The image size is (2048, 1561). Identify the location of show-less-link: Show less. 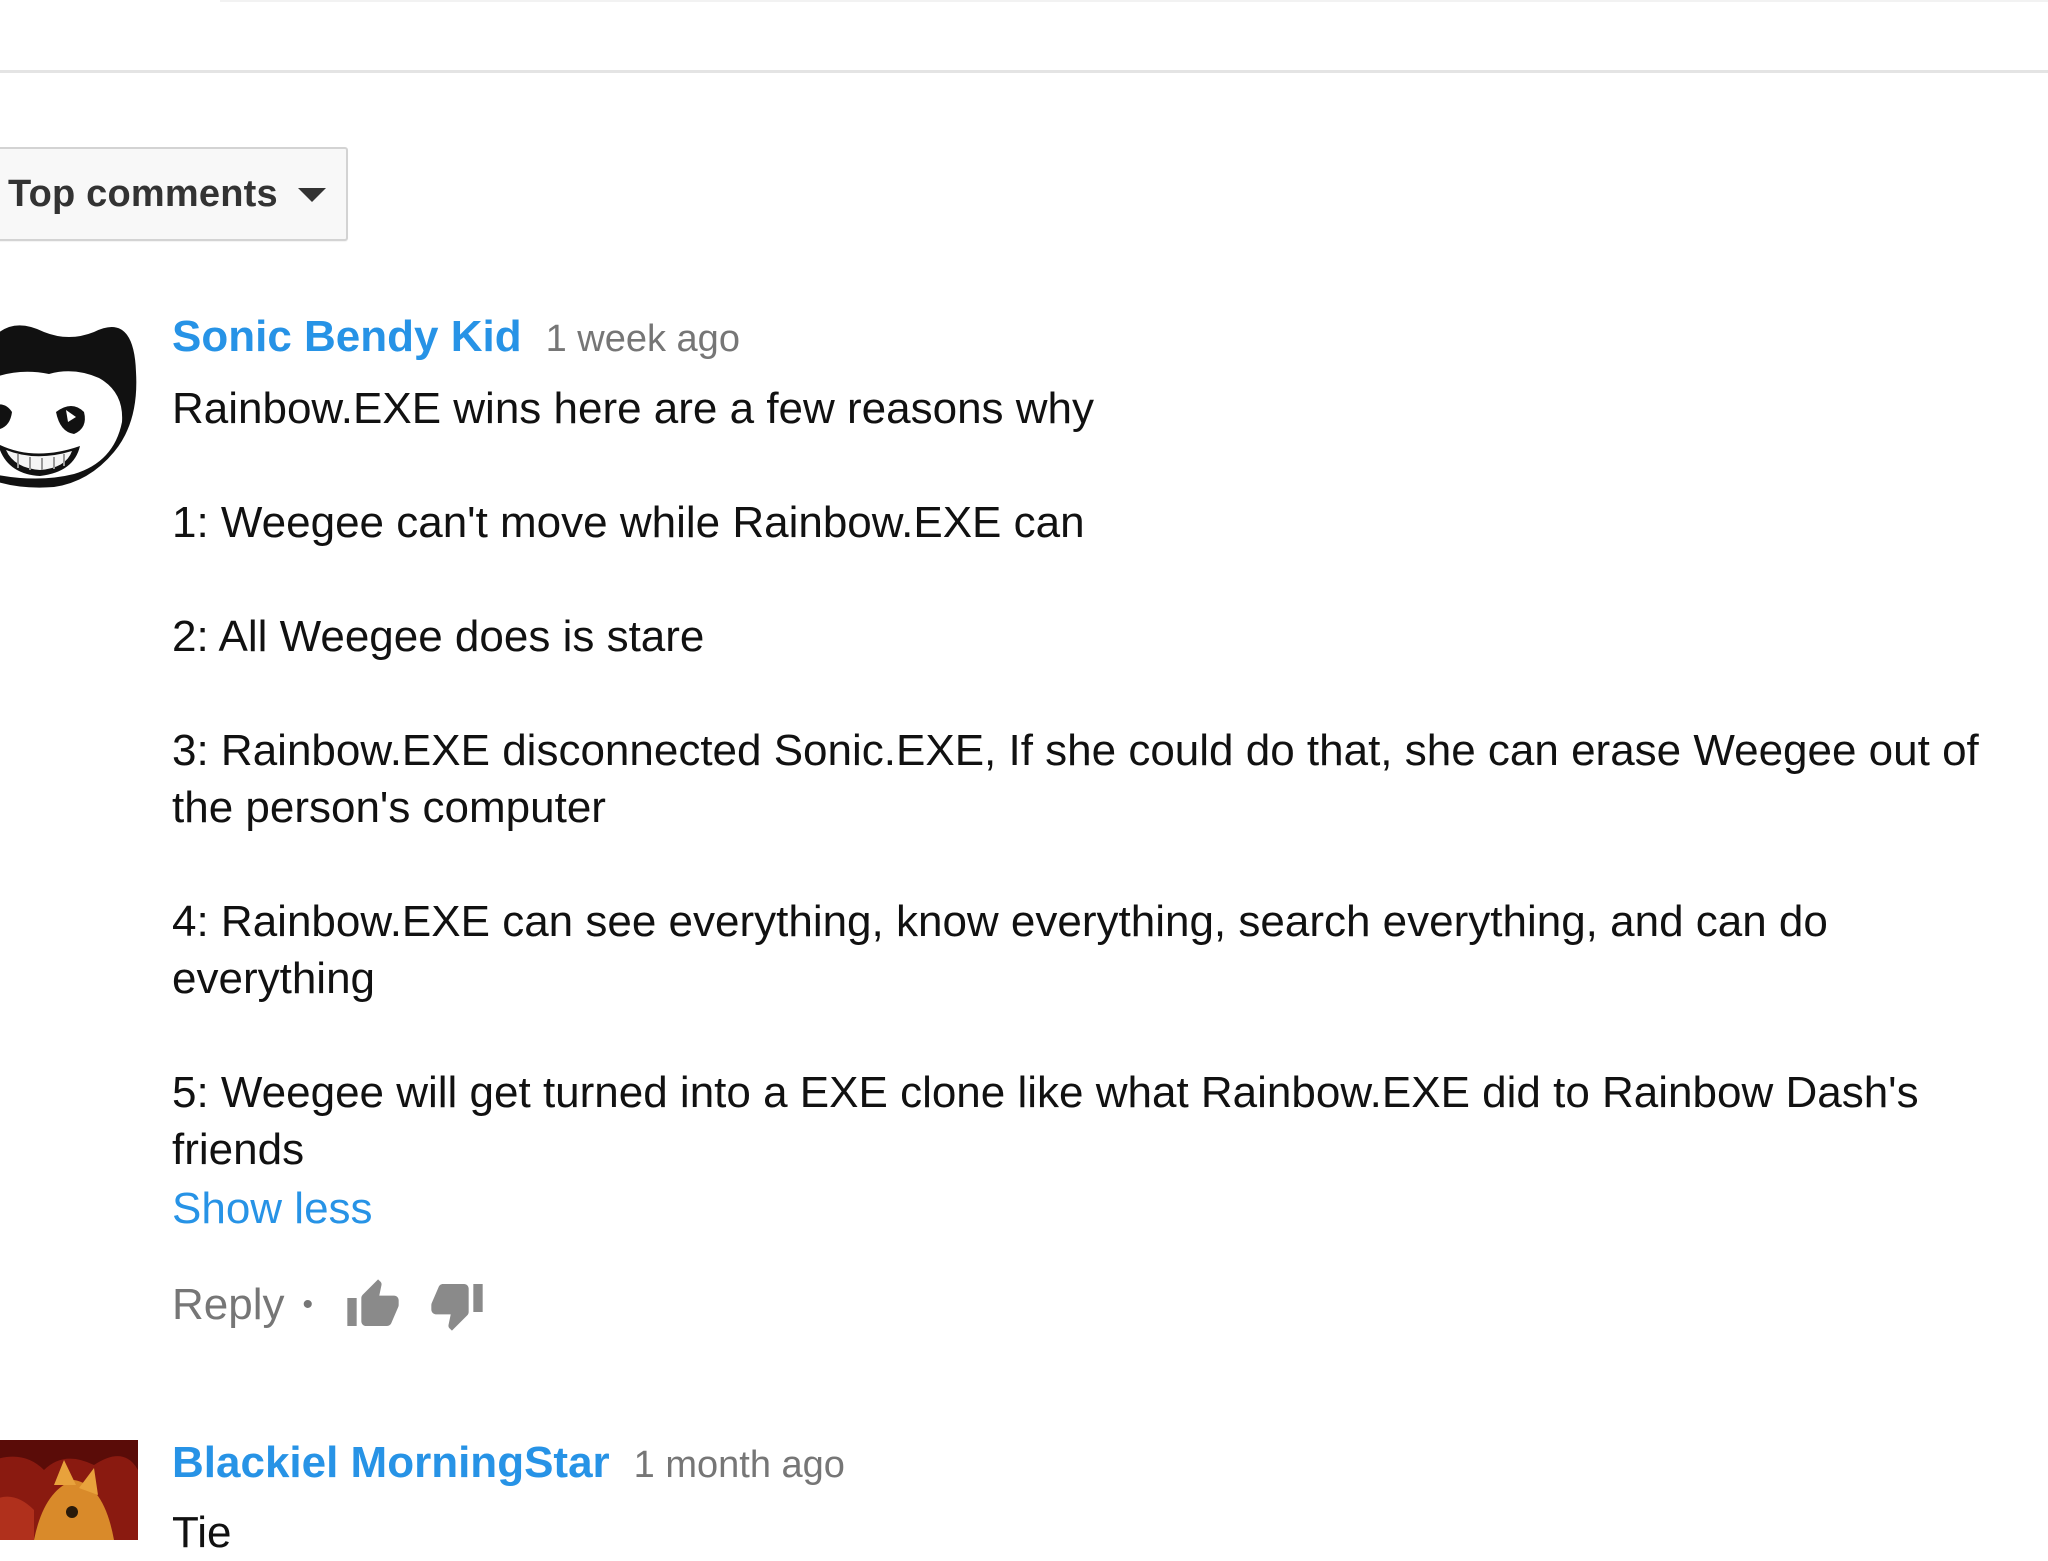
(272, 1208).